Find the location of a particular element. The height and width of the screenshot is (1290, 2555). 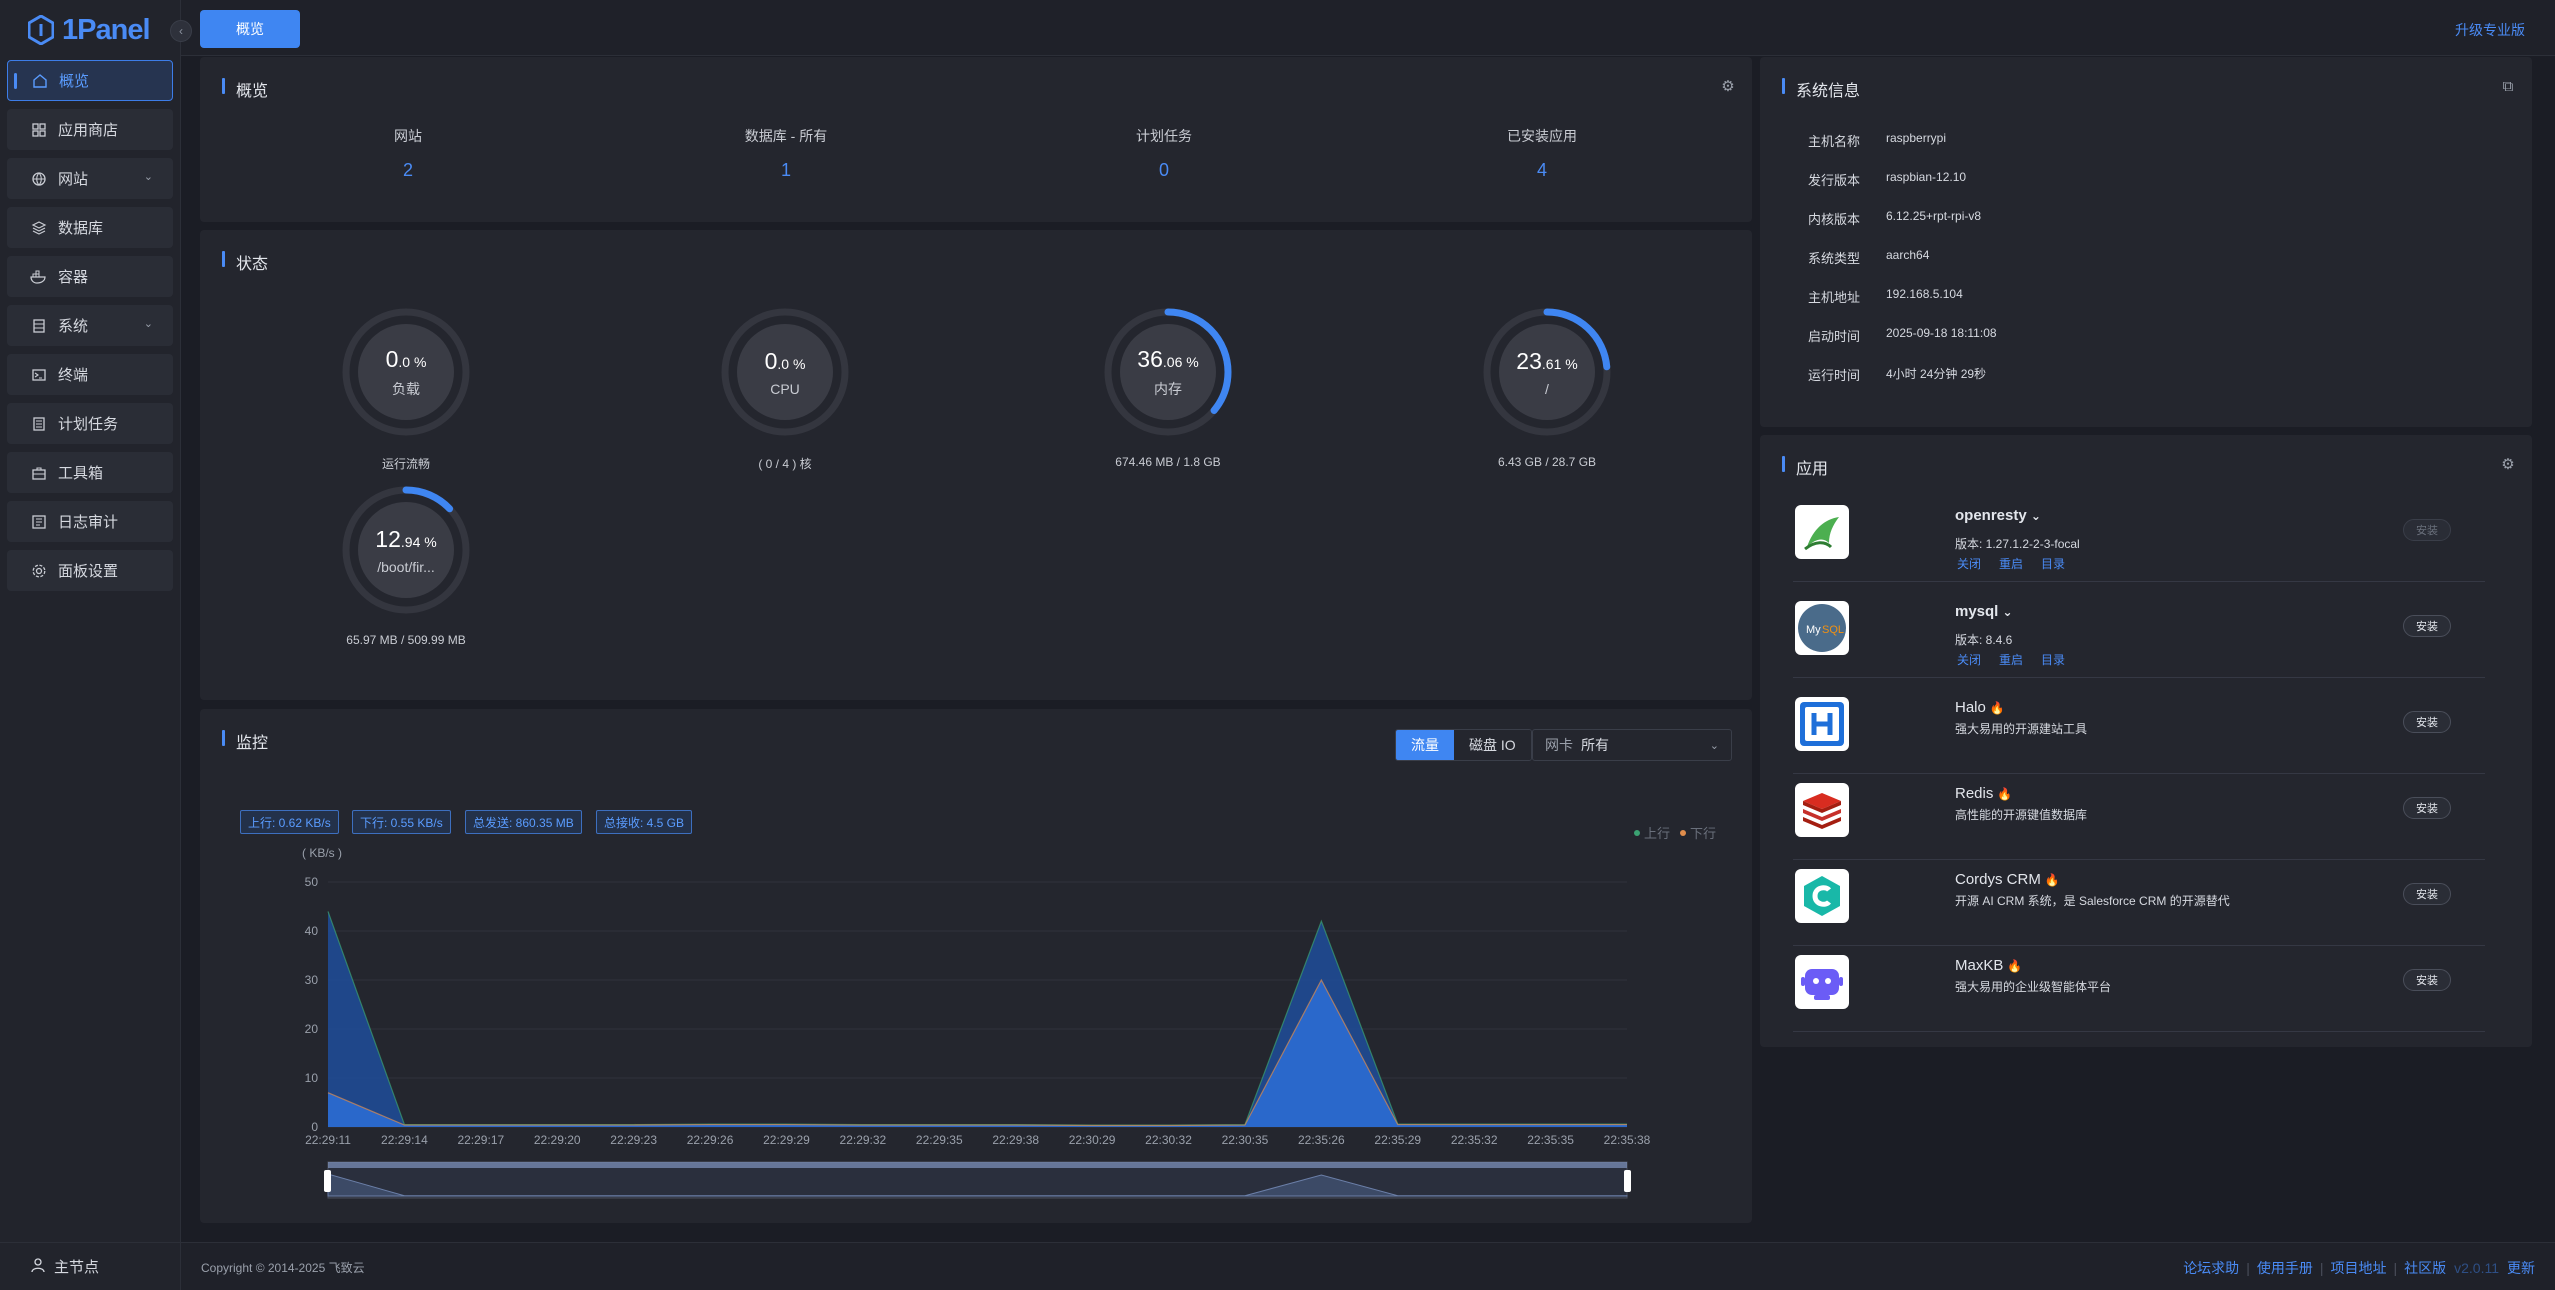

mysql-logo: My SQL is located at coordinates (1822, 628).